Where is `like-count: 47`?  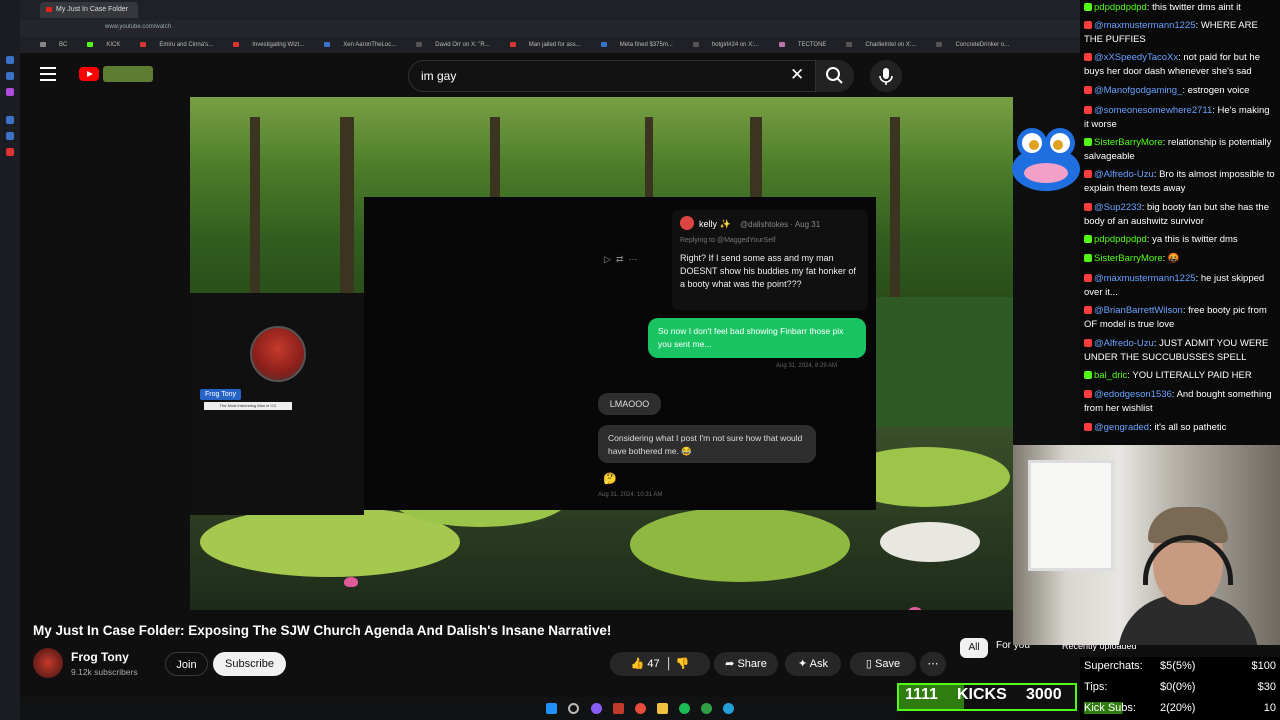 like-count: 47 is located at coordinates (653, 664).